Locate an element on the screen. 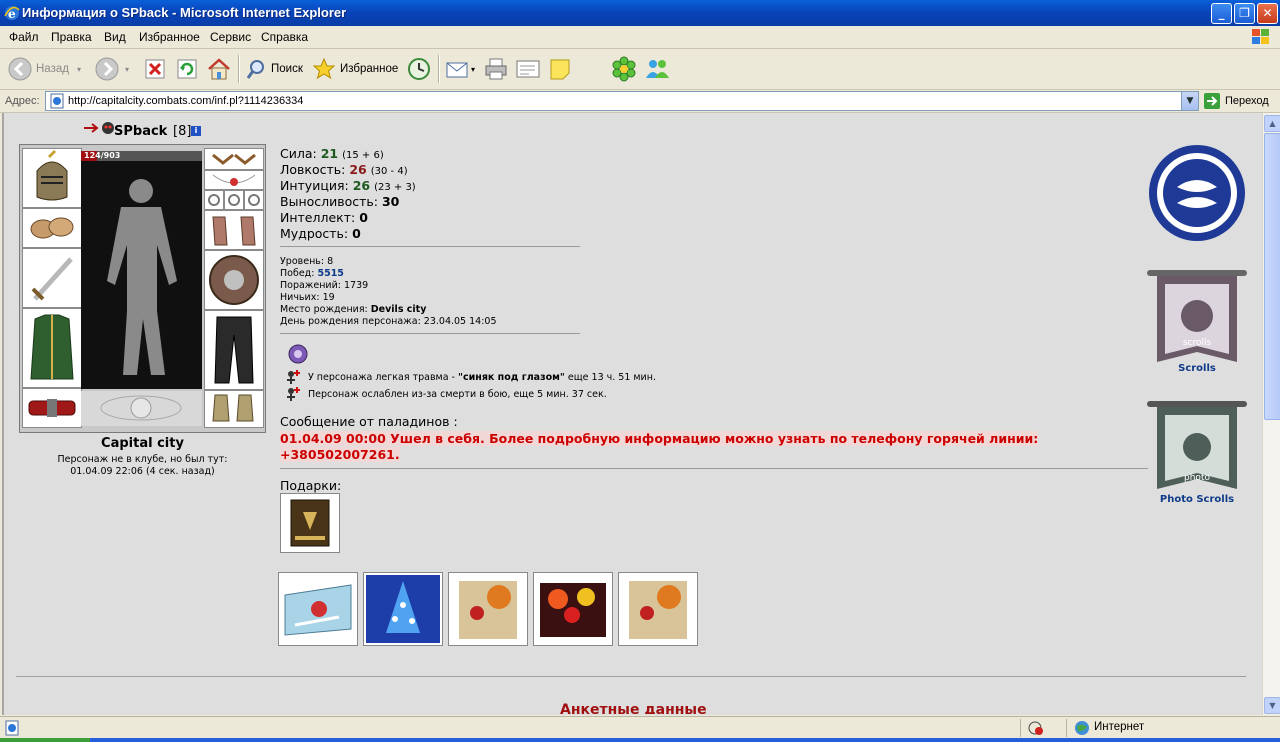 This screenshot has width=1280, height=742. back-button: Назад ▾ is located at coordinates (44, 69).